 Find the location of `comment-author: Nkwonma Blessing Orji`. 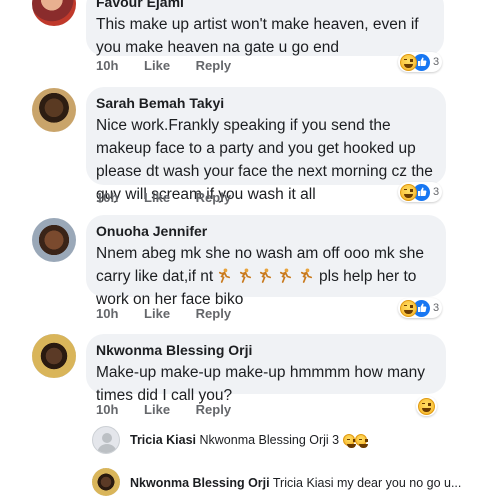

comment-author: Nkwonma Blessing Orji is located at coordinates (265, 350).